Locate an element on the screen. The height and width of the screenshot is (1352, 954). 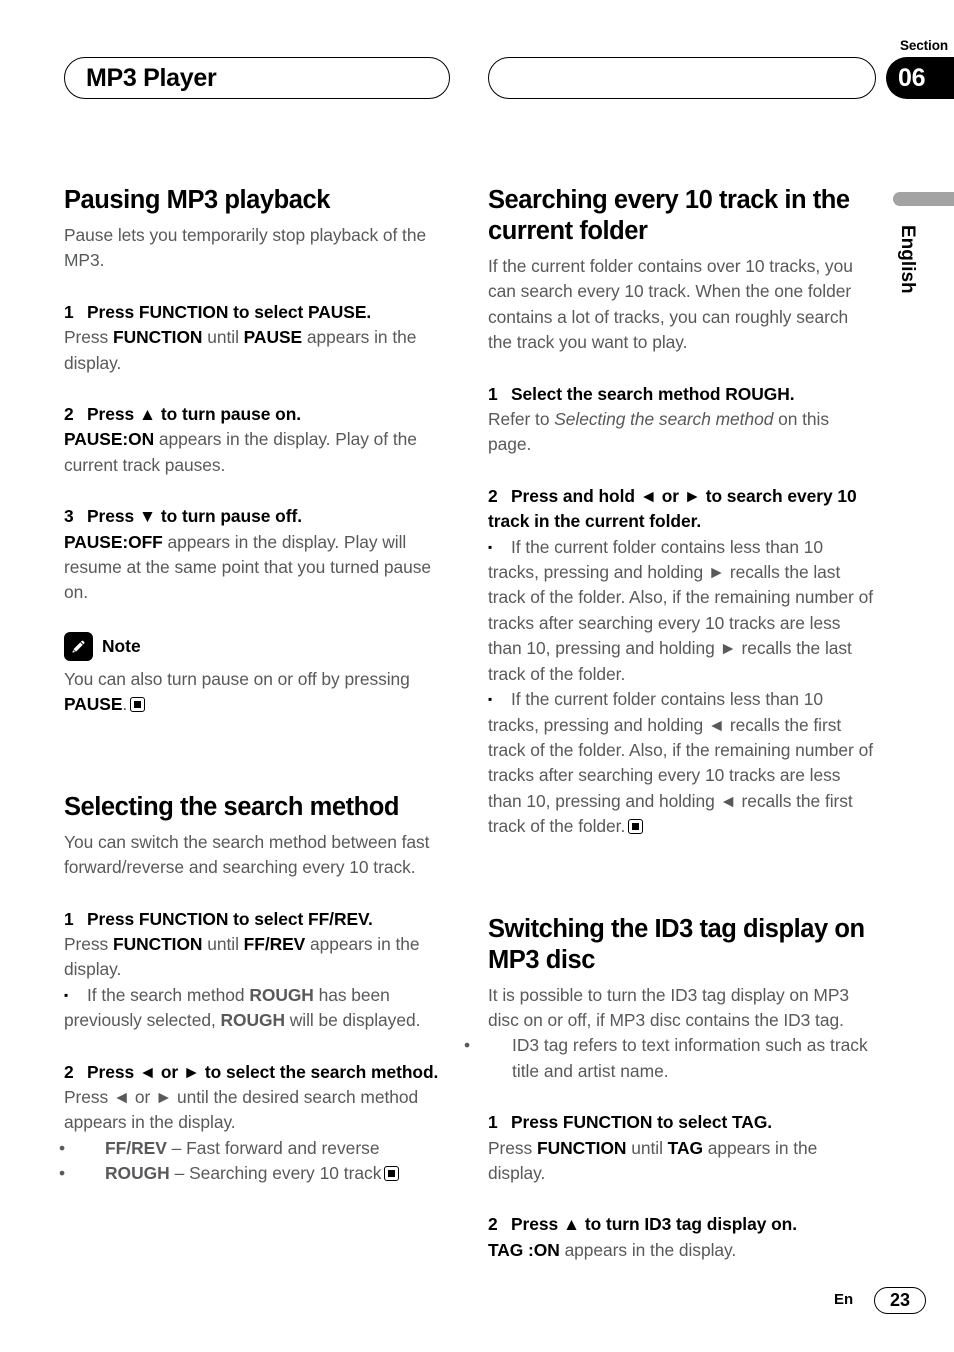
emph-tag: TAG is located at coordinates (685, 1147).